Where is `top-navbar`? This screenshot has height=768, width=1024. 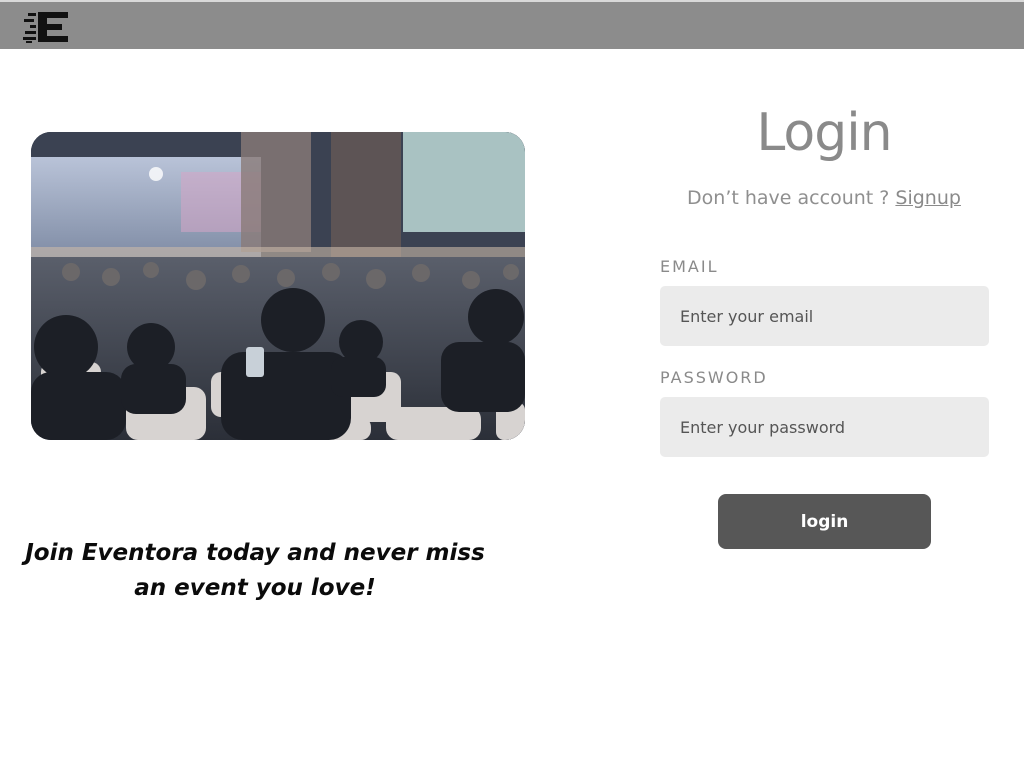
top-navbar is located at coordinates (512, 24).